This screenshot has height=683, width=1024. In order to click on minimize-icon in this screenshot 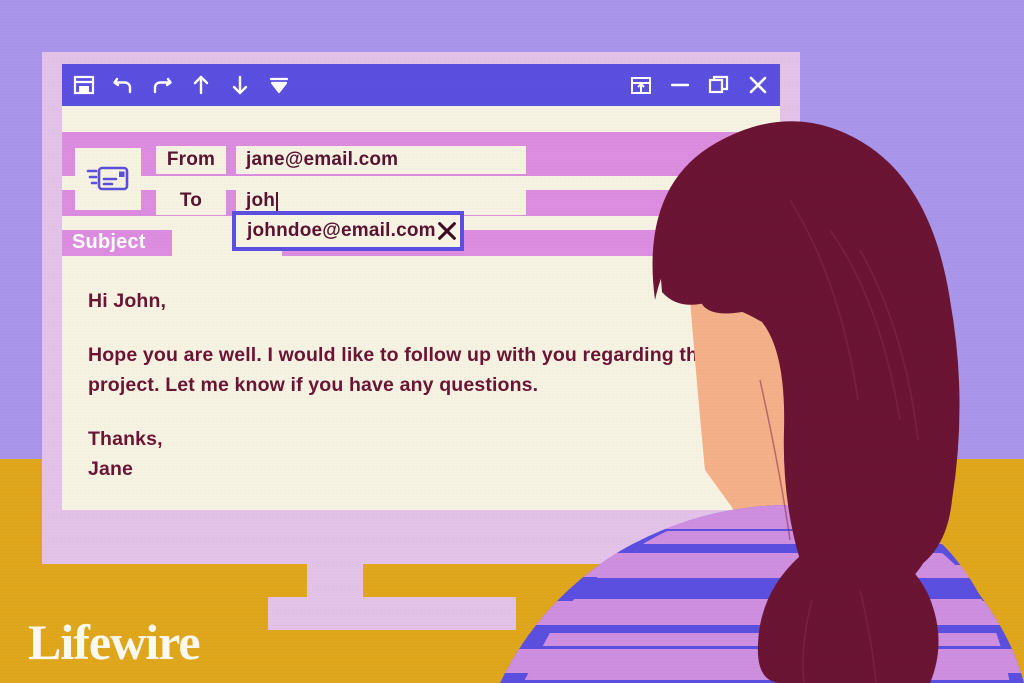, I will do `click(680, 85)`.